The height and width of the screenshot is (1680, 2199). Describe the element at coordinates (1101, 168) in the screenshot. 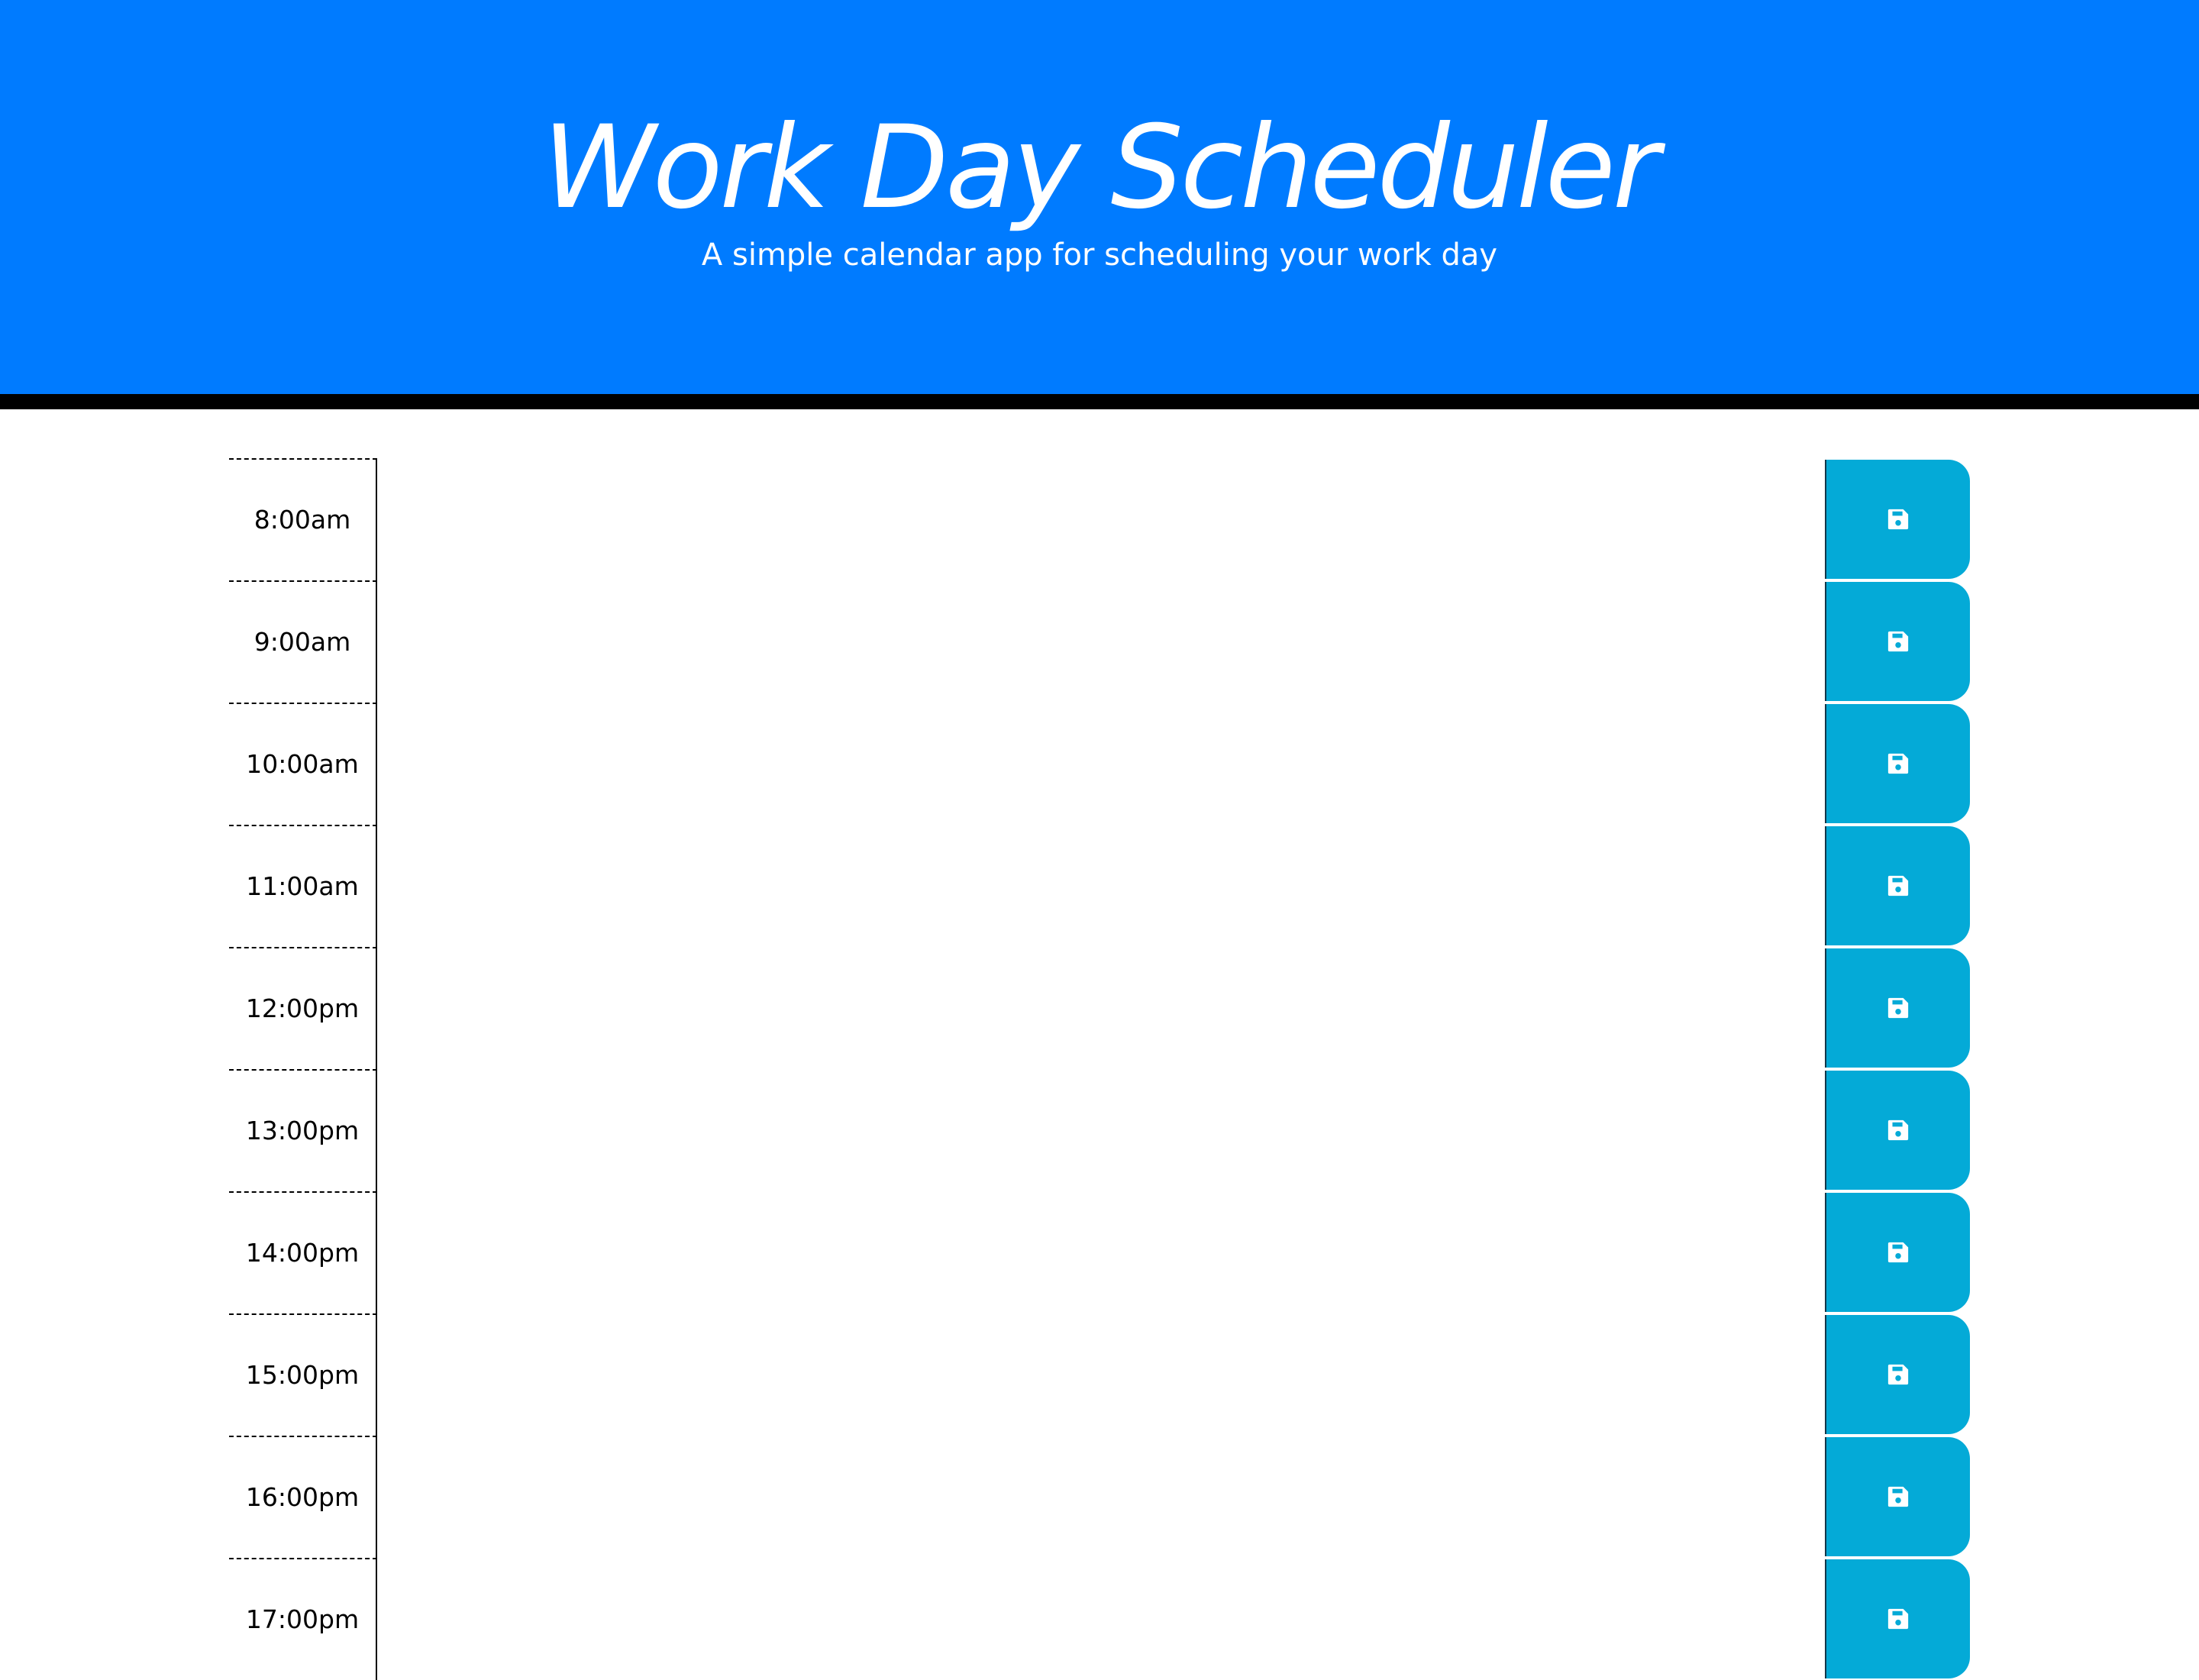

I see `page-title: Work Day Scheduler` at that location.